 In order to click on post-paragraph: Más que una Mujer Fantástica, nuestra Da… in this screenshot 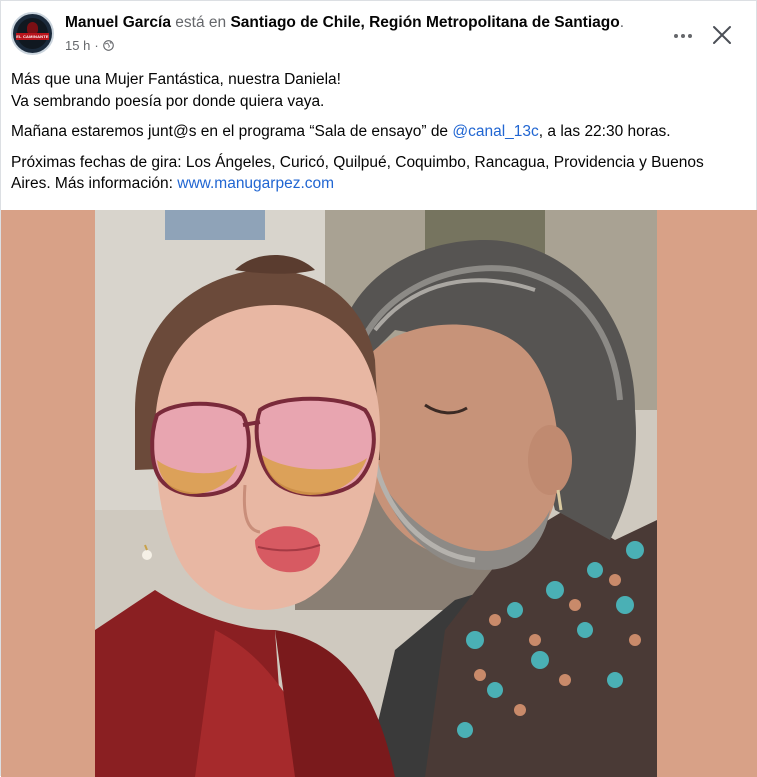, I will do `click(378, 90)`.